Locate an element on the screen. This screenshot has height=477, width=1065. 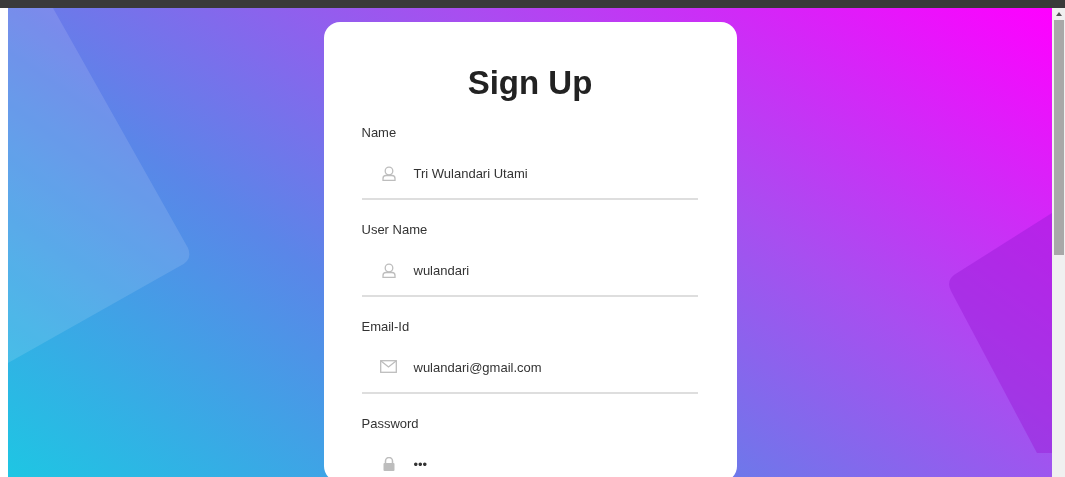
scrollbar is located at coordinates (1058, 242).